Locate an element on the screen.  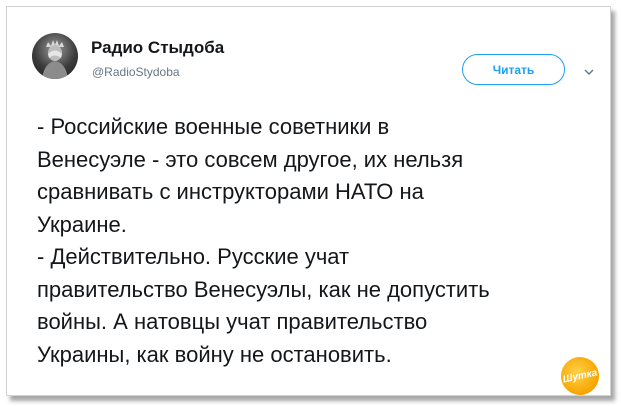
tweet-line: - Действительно. Русские учат is located at coordinates (193, 256).